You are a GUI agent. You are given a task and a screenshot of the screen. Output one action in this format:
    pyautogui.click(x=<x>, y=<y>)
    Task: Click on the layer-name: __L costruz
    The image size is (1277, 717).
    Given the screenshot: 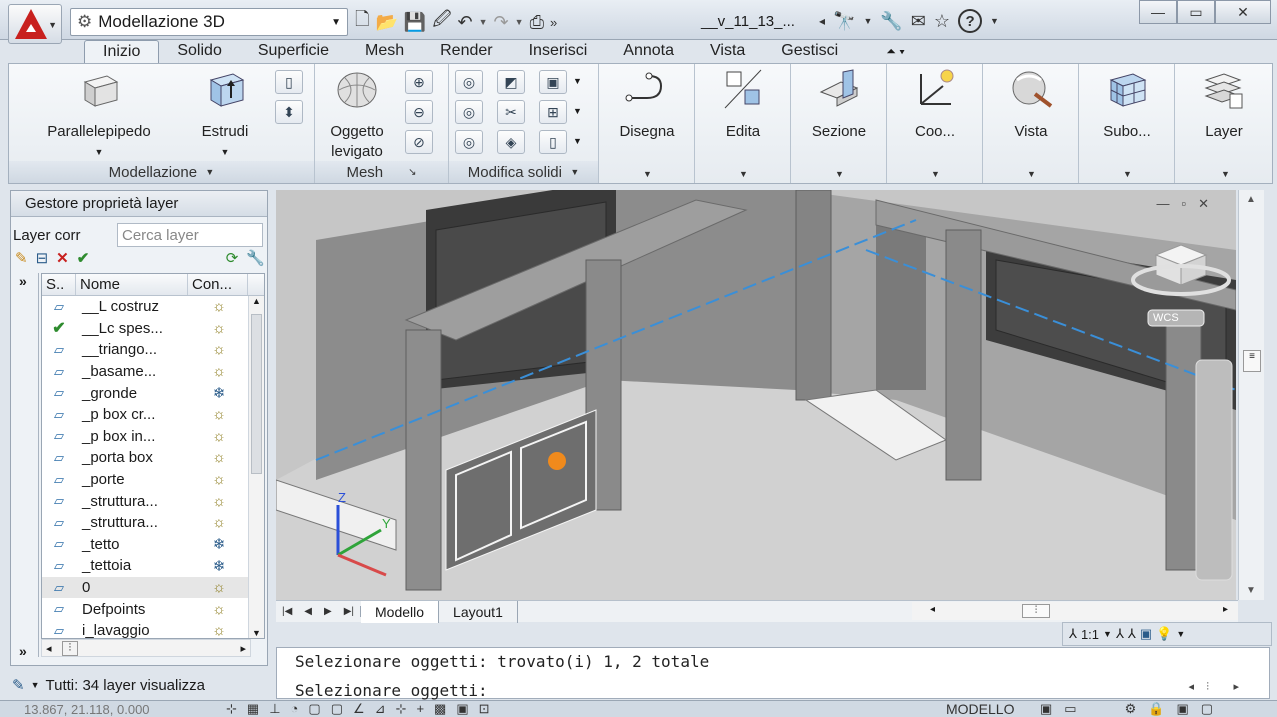 What is the action you would take?
    pyautogui.click(x=135, y=306)
    